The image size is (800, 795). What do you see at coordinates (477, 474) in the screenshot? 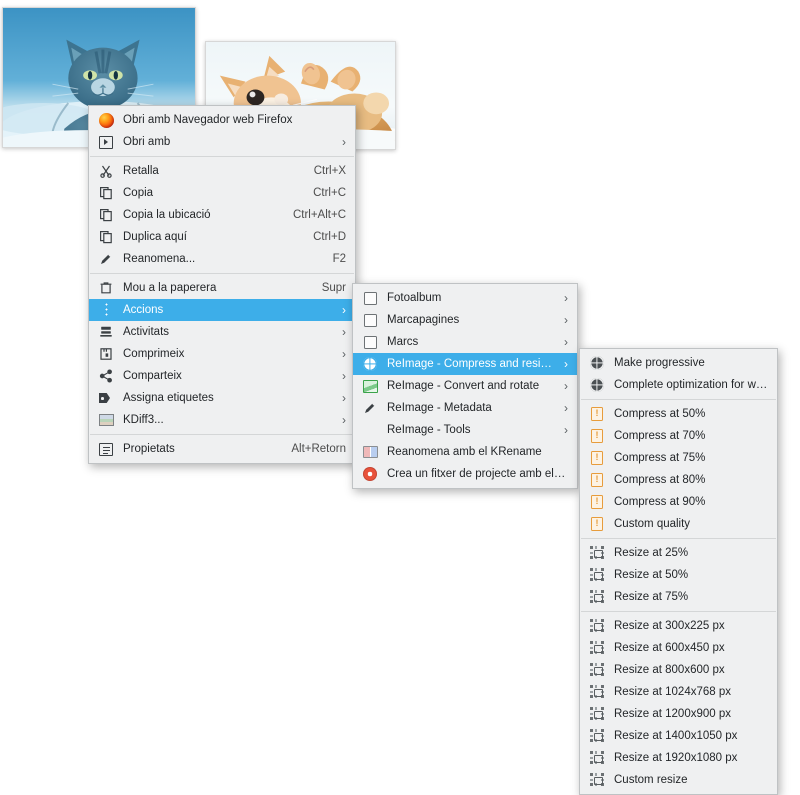
I see `menu-item-label: Crea un fitxer de projecte amb el K3b` at bounding box center [477, 474].